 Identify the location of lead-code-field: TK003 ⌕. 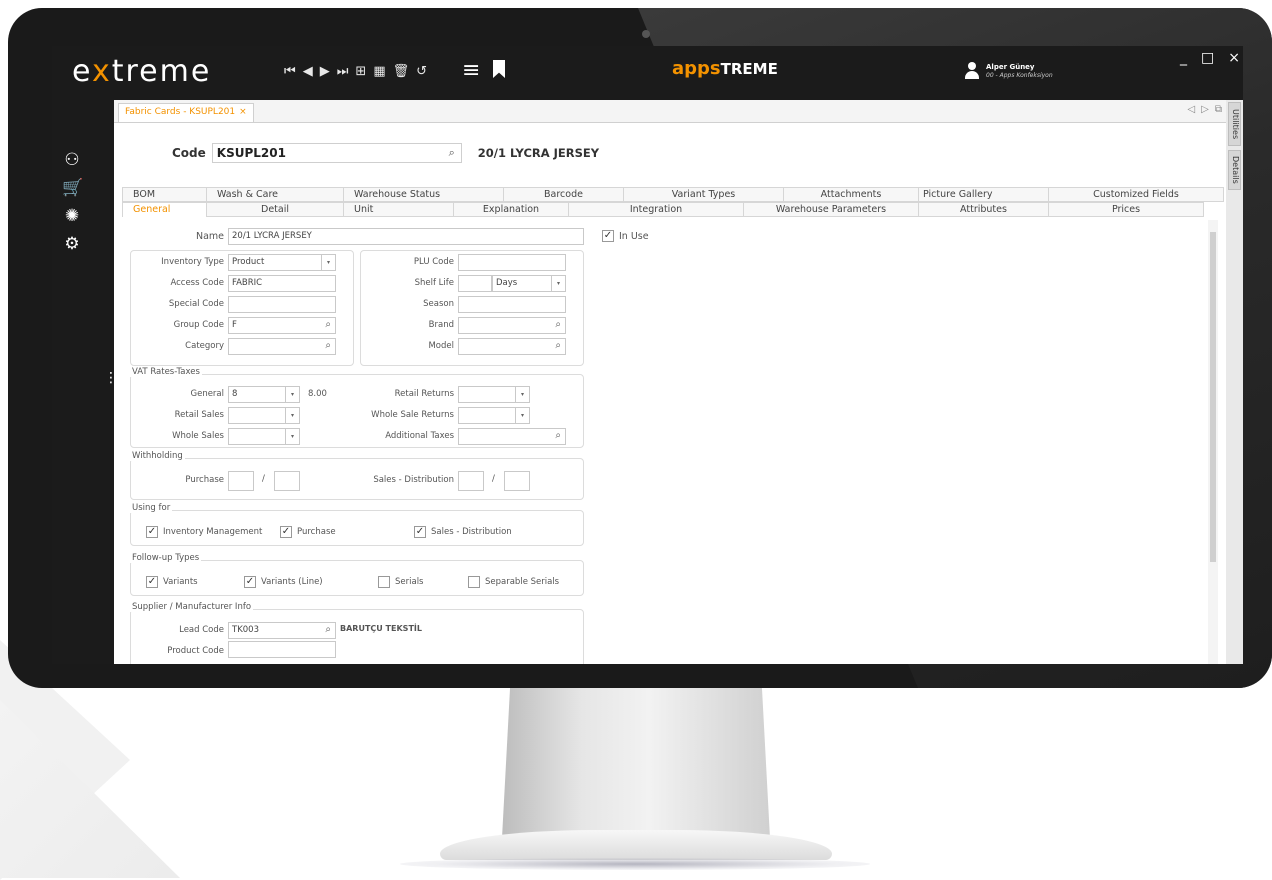
(282, 630).